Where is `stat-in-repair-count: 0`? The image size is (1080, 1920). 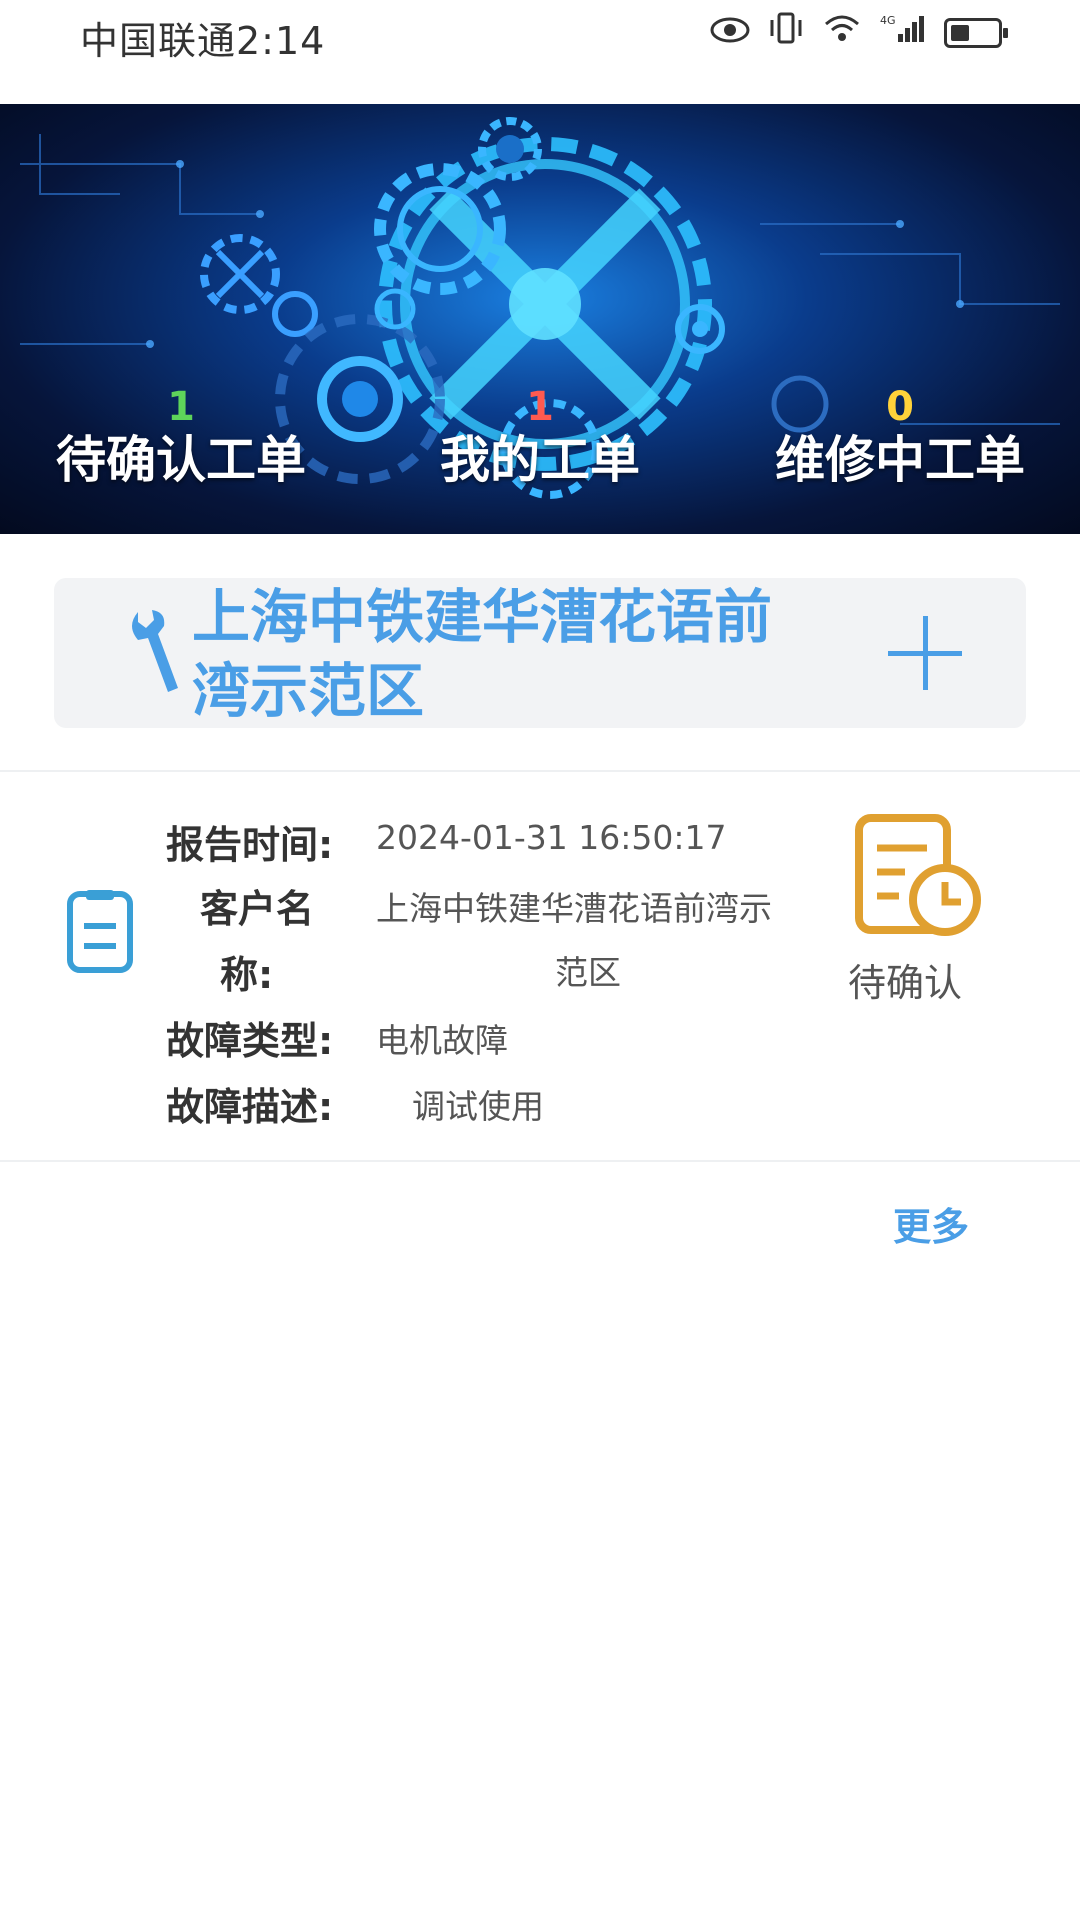
stat-in-repair-count: 0 is located at coordinates (900, 407).